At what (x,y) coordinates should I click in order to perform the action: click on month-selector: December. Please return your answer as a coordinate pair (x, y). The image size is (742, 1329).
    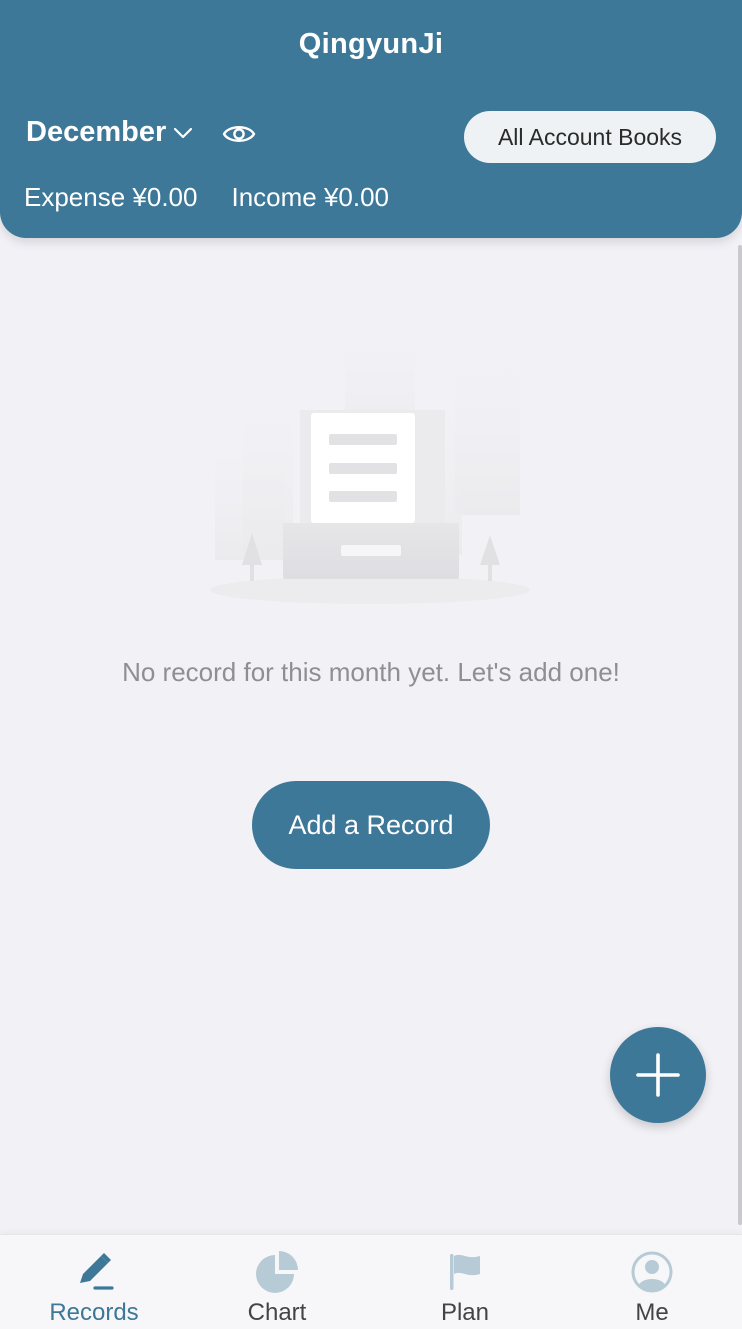
    Looking at the image, I should click on (110, 132).